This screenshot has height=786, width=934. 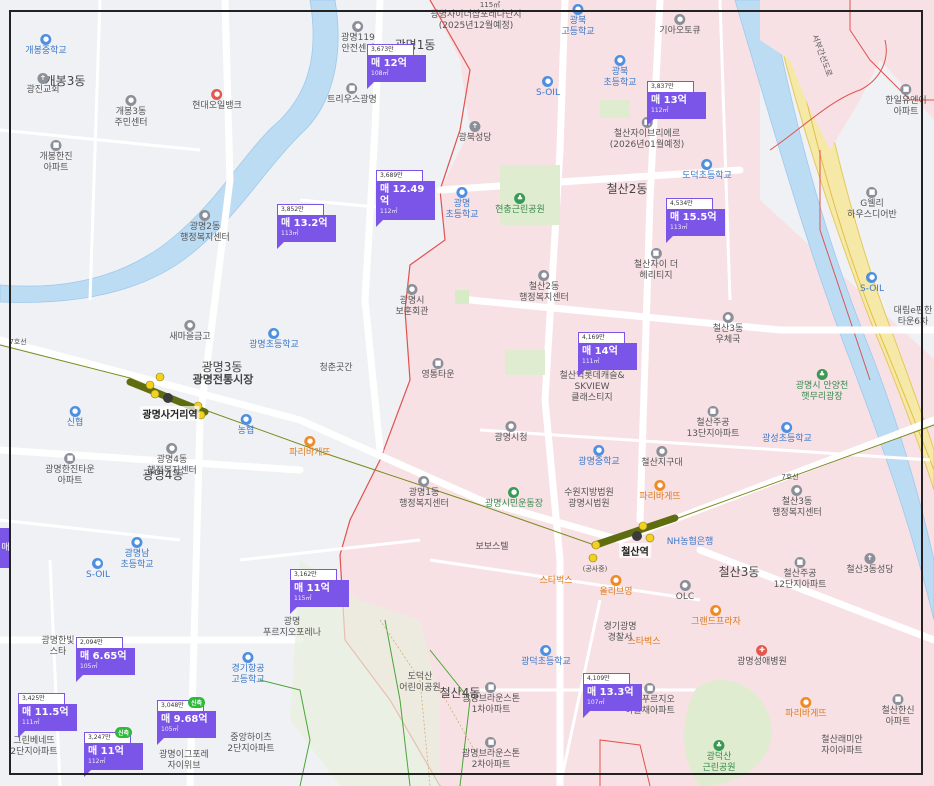 What do you see at coordinates (822, 386) in the screenshot?
I see `place-ansan-bridge: ♣ 광명시 안양천 햇무리광장` at bounding box center [822, 386].